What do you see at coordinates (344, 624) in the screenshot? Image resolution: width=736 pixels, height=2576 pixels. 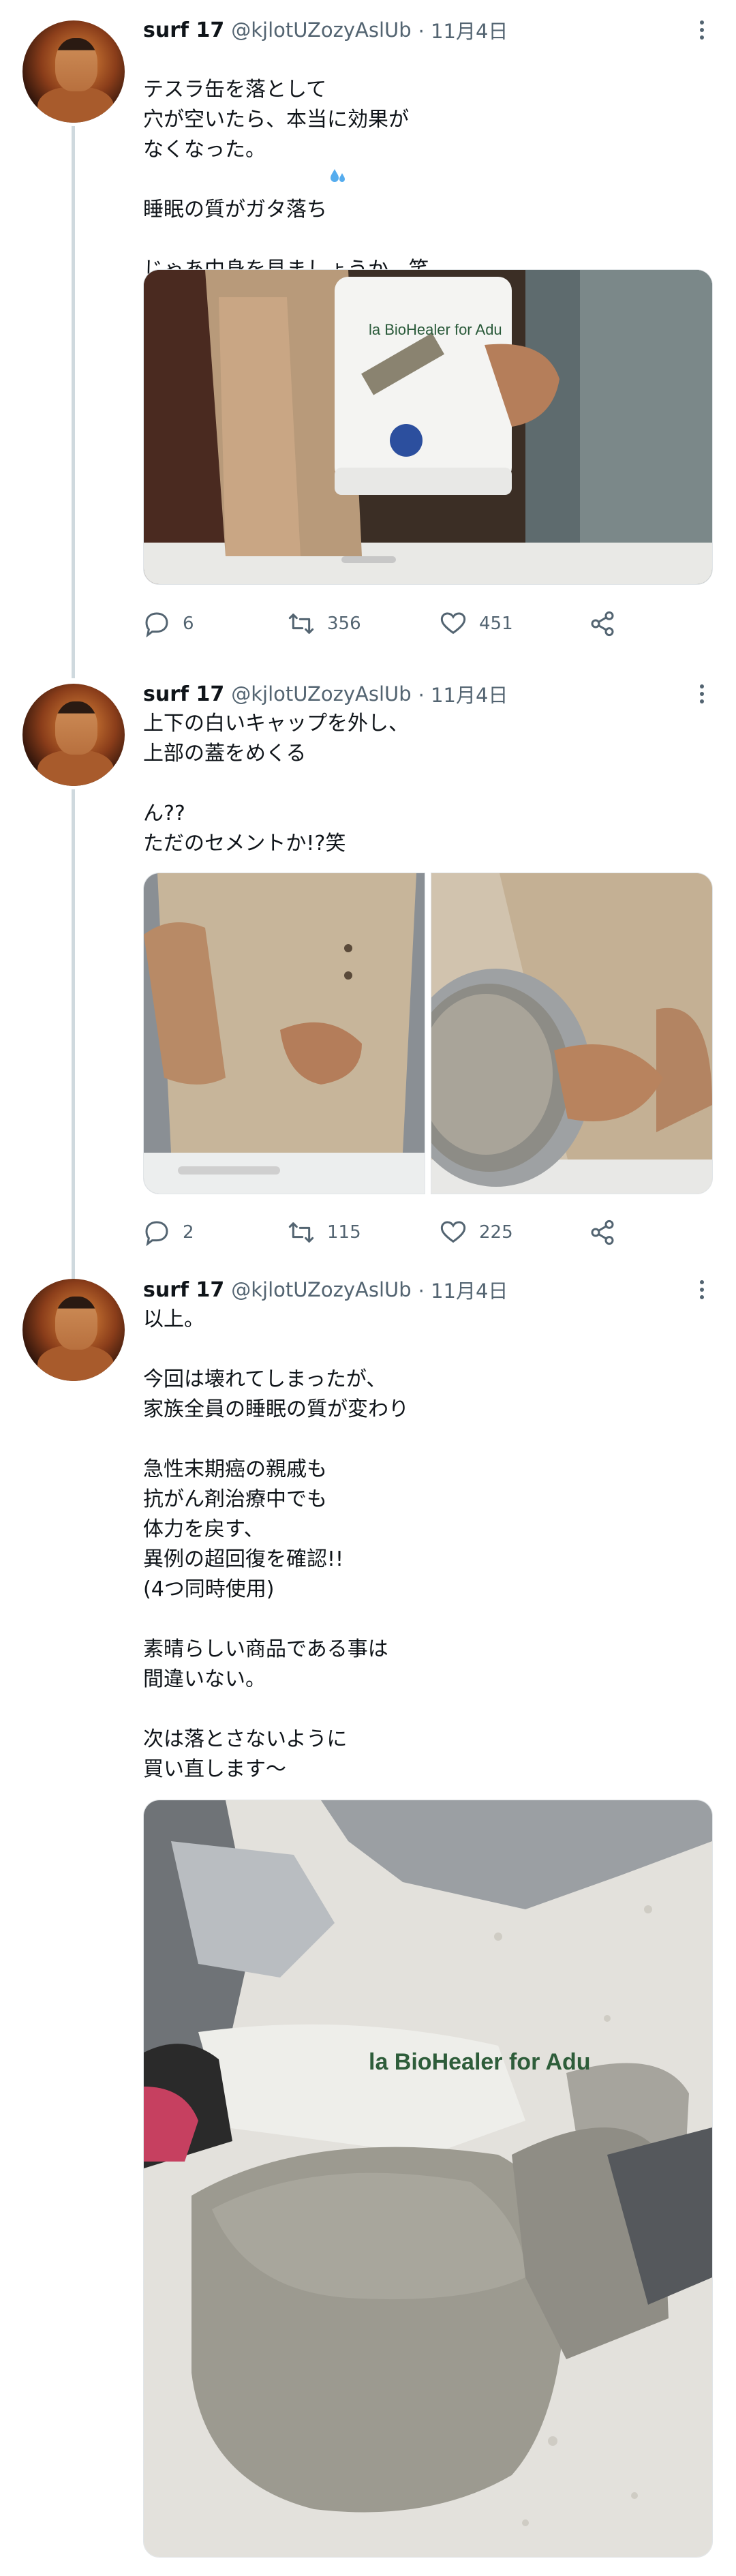 I see `retweet-count: 356` at bounding box center [344, 624].